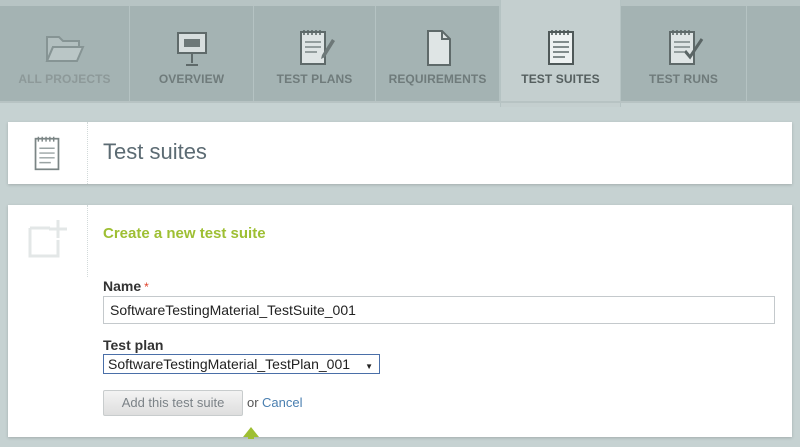  What do you see at coordinates (437, 79) in the screenshot?
I see `tab-label: REQUIREMENTS` at bounding box center [437, 79].